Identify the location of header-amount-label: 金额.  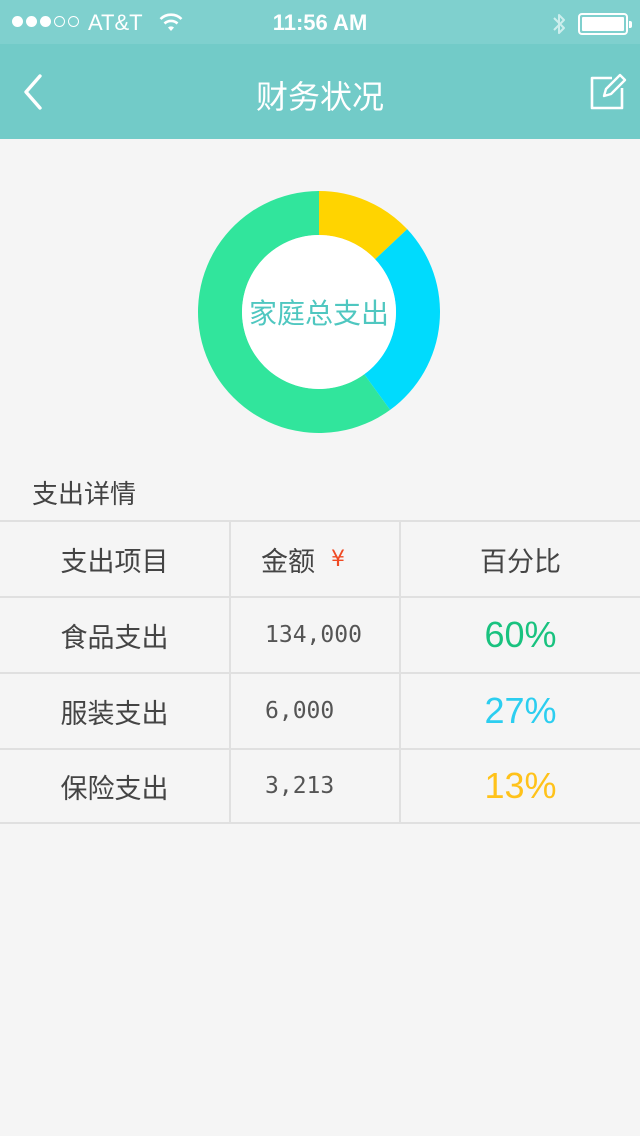
(288, 562).